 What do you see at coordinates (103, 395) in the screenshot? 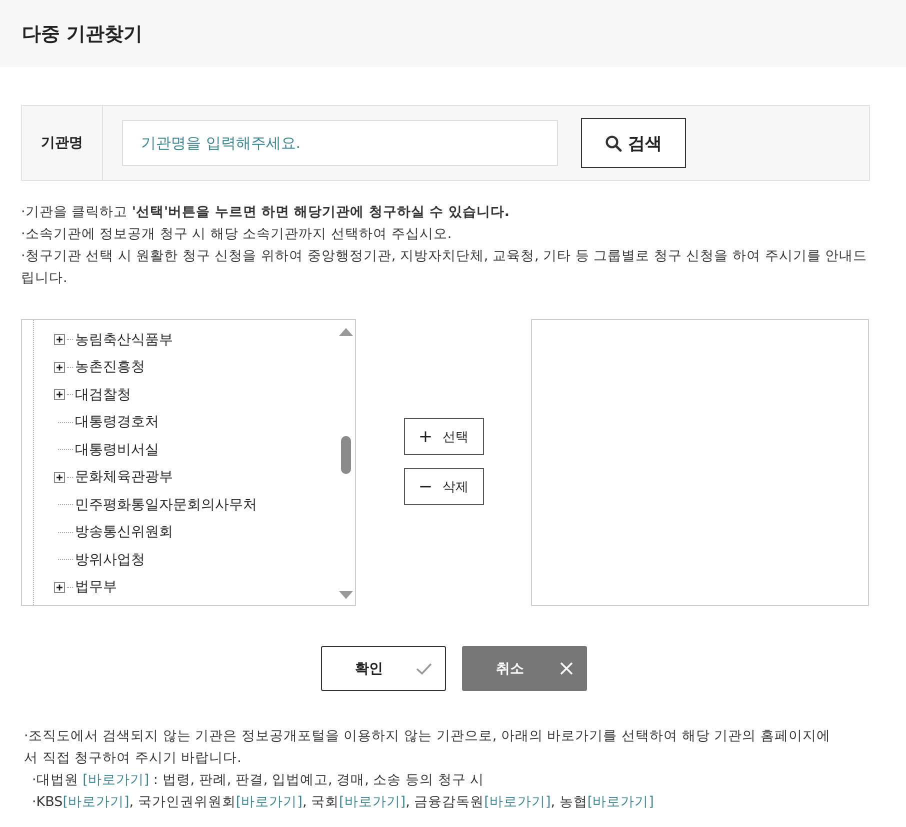
I see `tree-item: 대검찰청` at bounding box center [103, 395].